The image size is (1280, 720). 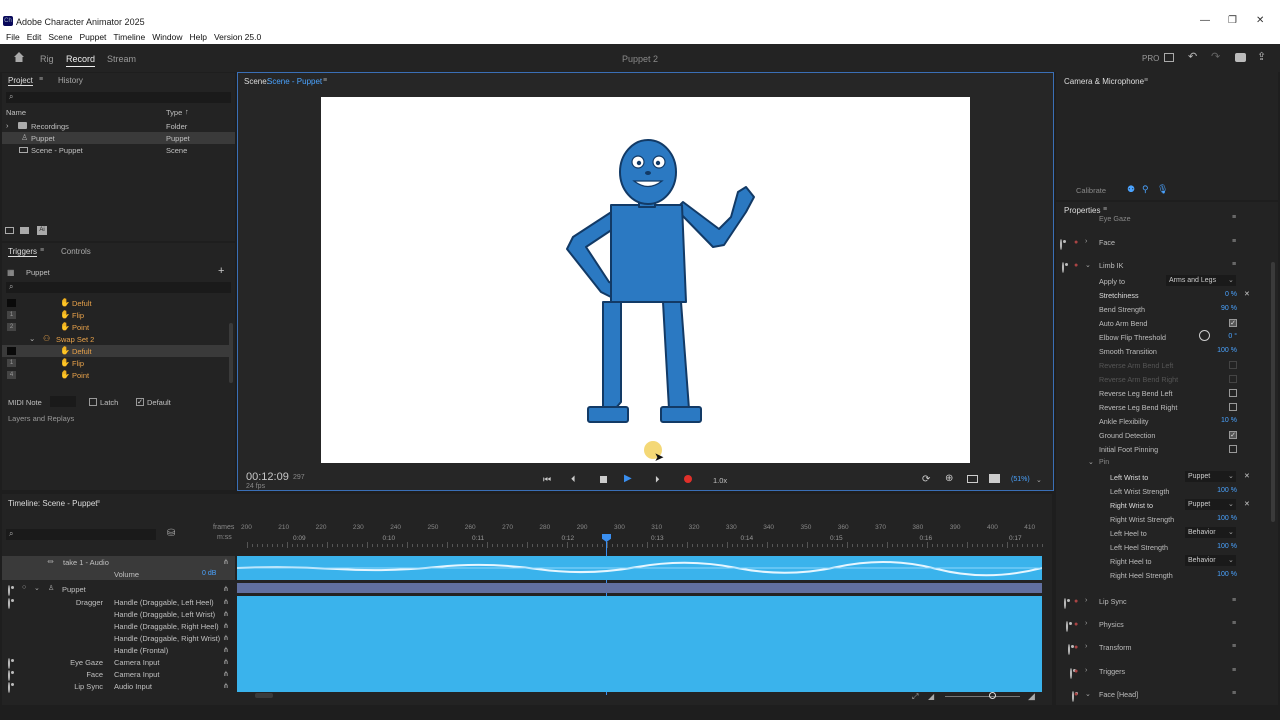 I want to click on tab-project: Project, so click(x=20, y=81).